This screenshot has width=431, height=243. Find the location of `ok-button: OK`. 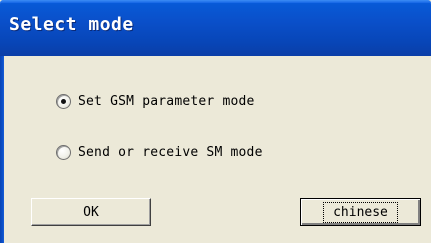

ok-button: OK is located at coordinates (91, 212).